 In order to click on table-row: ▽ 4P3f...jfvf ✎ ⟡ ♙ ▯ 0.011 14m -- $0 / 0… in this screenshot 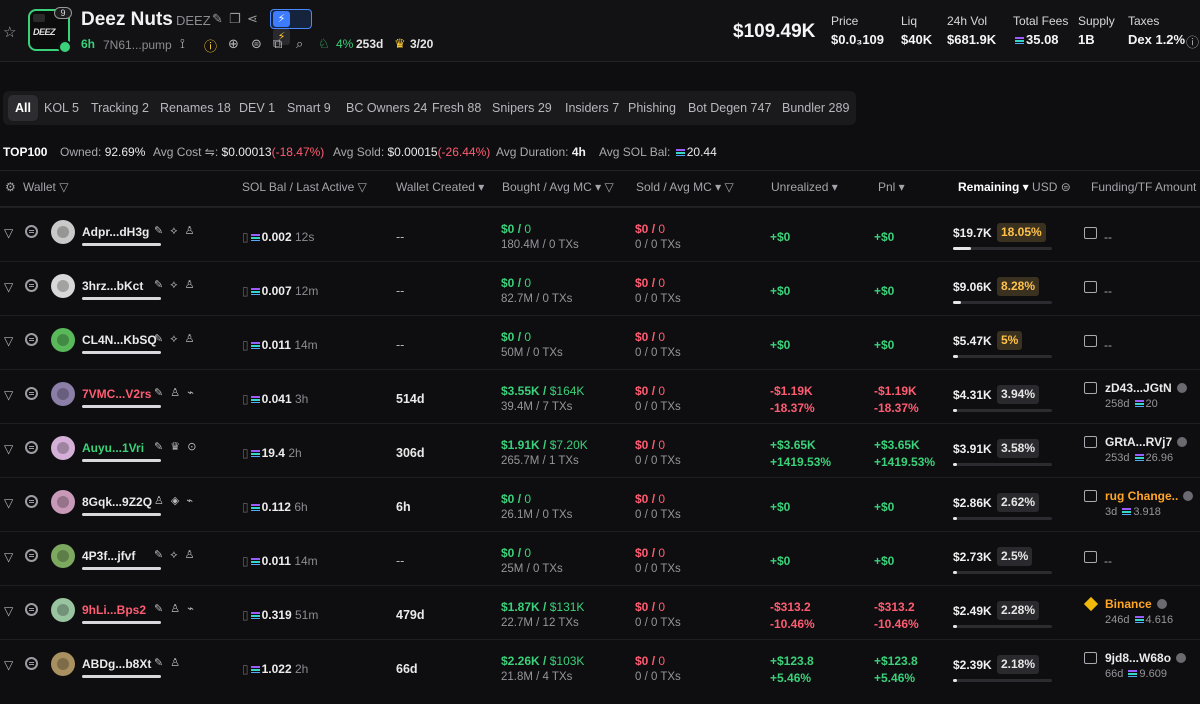, I will do `click(600, 558)`.